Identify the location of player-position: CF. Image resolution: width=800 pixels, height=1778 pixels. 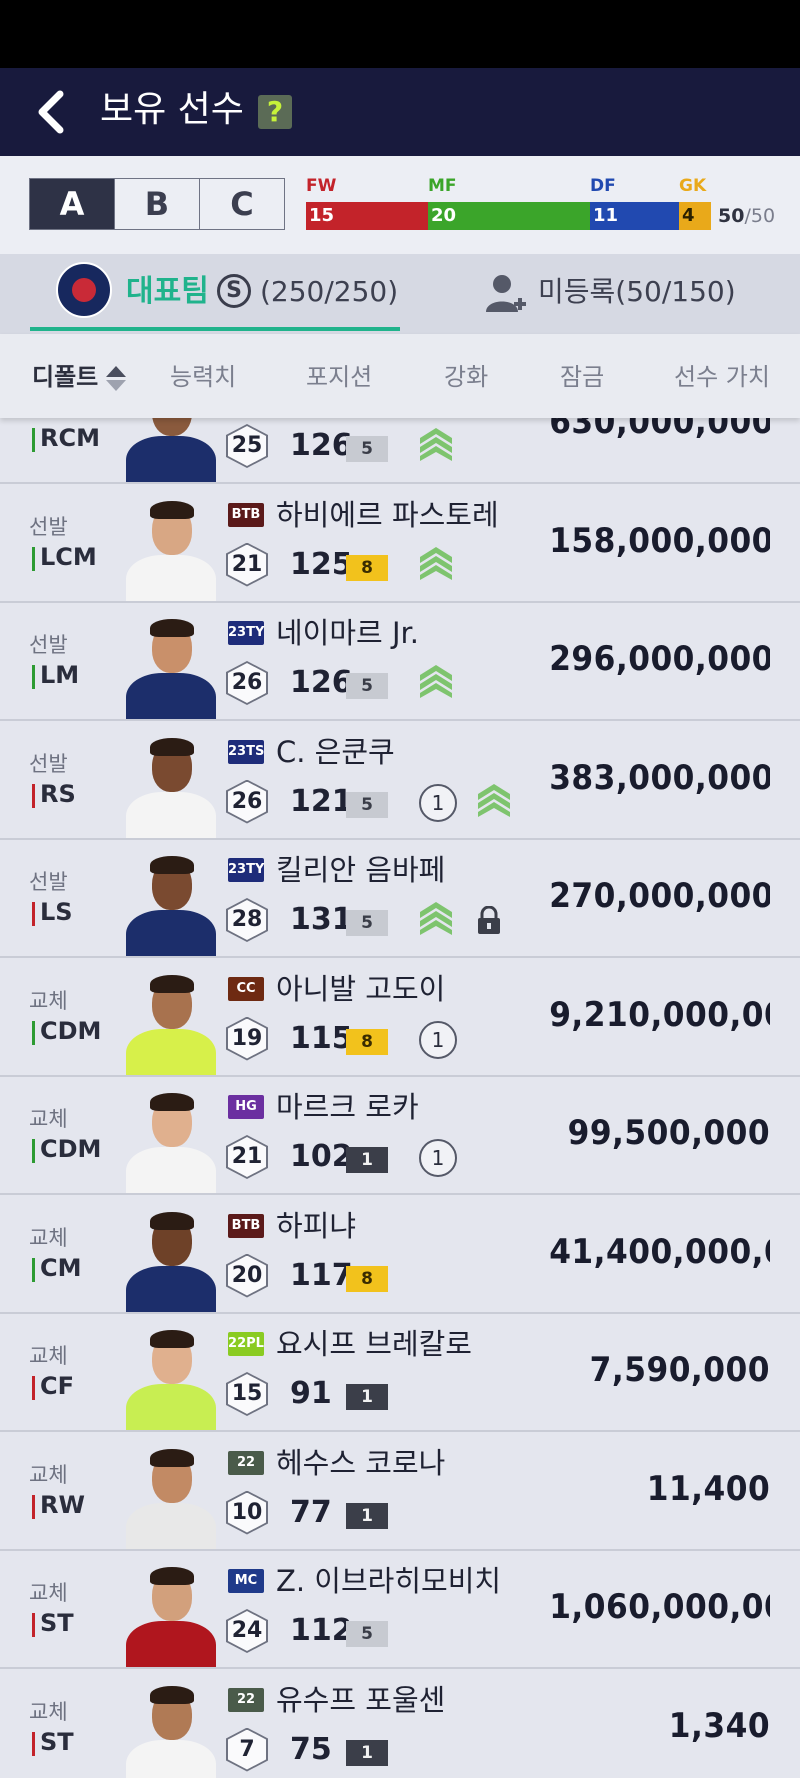
(53, 1386).